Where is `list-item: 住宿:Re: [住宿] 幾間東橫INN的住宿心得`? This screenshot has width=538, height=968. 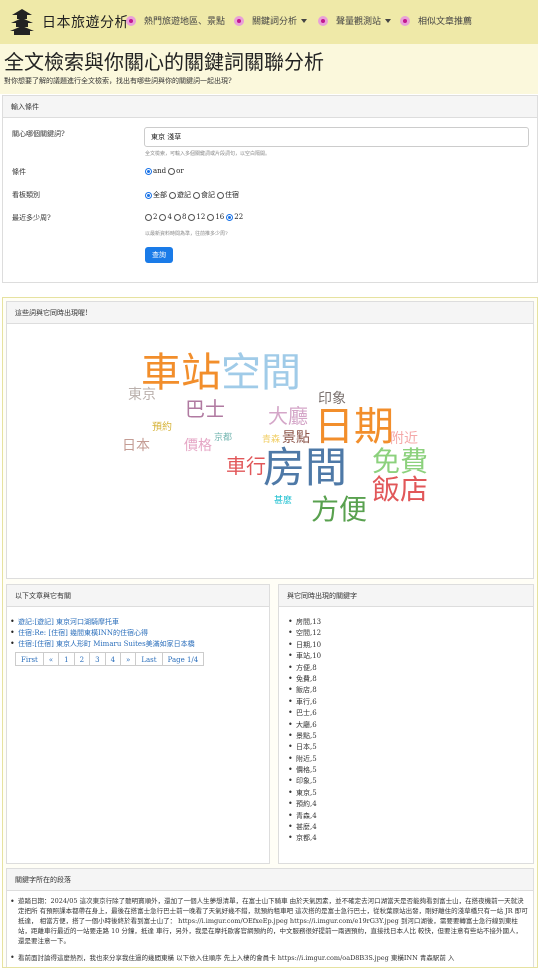
list-item: 住宿:Re: [住宿] 幾間東橫INN的住宿心得 is located at coordinates (102, 633).